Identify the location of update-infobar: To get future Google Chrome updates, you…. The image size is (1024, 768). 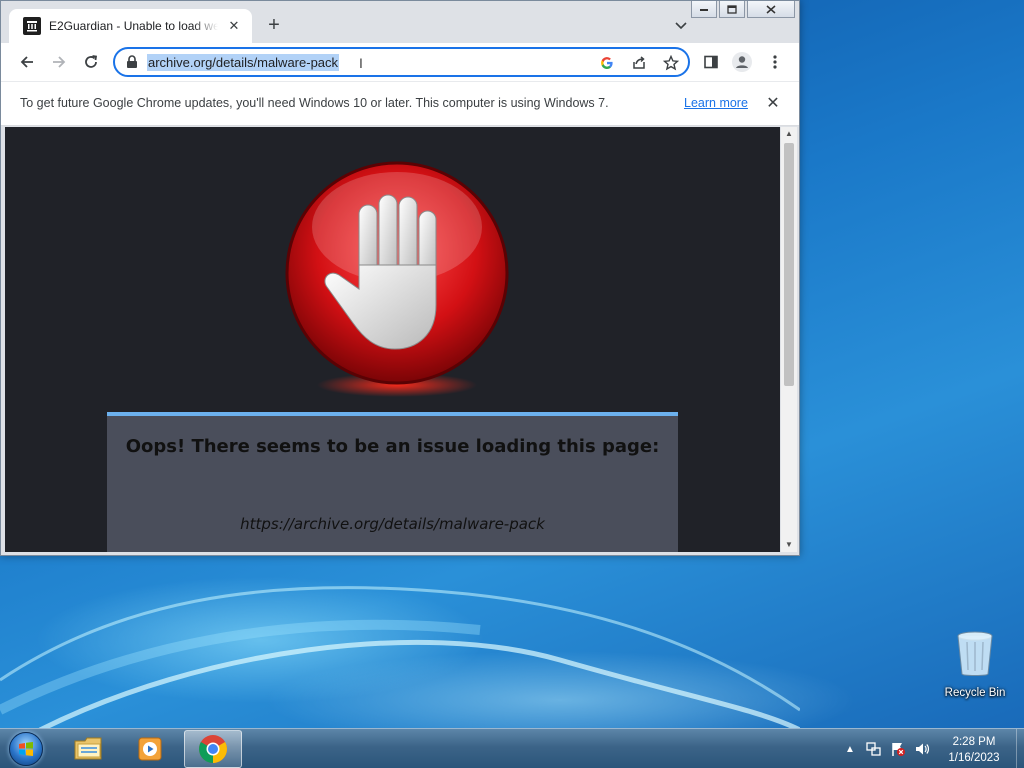
(400, 103).